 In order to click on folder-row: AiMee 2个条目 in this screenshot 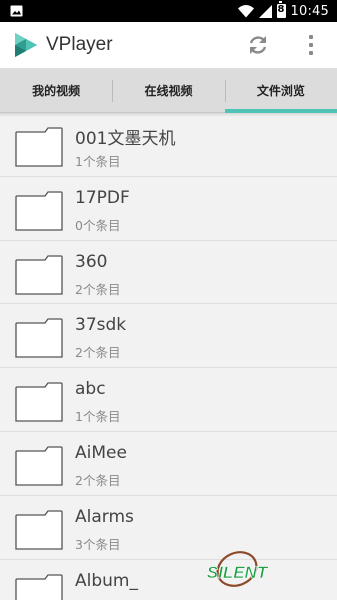, I will do `click(168, 464)`.